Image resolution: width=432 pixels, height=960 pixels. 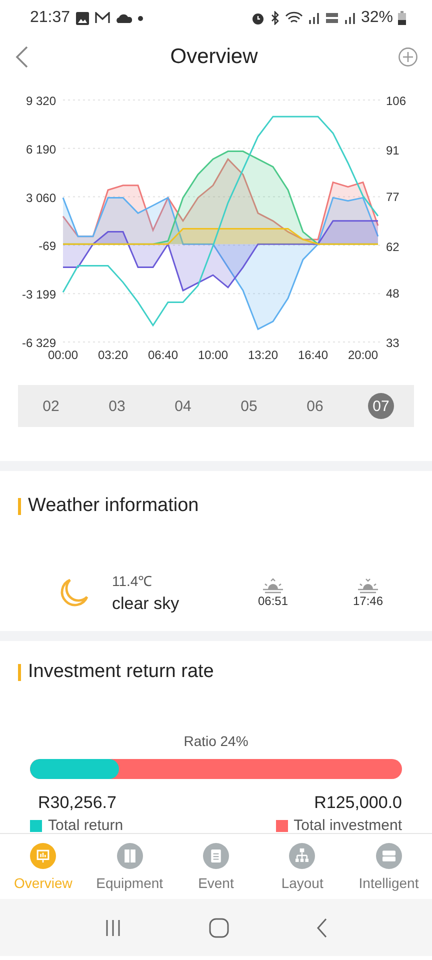 I want to click on y-axis-label: 48, so click(x=393, y=293).